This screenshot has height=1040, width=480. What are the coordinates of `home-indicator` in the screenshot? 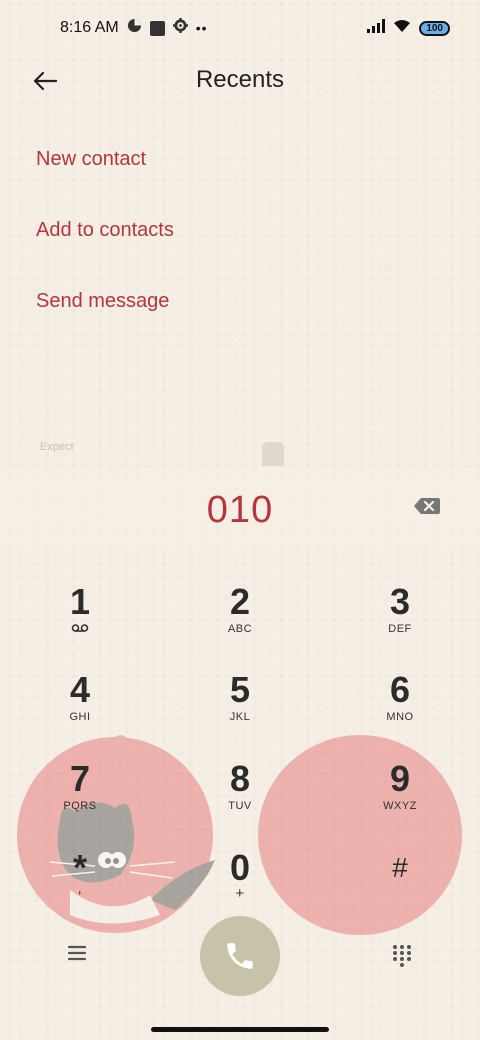 It's located at (240, 1029).